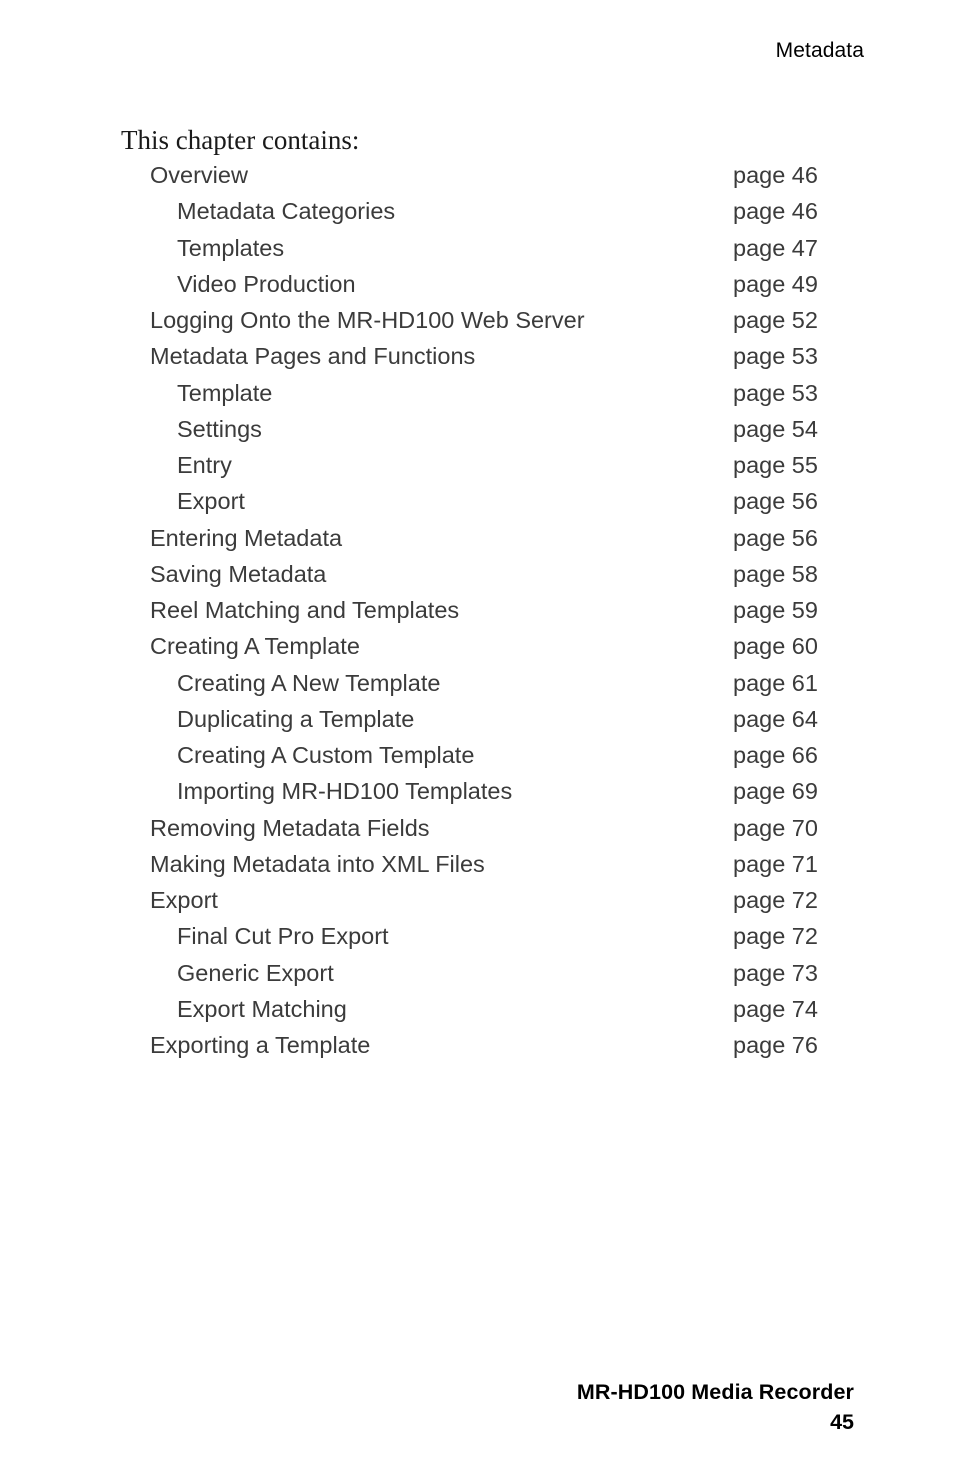 The width and height of the screenshot is (954, 1475). I want to click on toc-entry: Templates page 47, so click(477, 252).